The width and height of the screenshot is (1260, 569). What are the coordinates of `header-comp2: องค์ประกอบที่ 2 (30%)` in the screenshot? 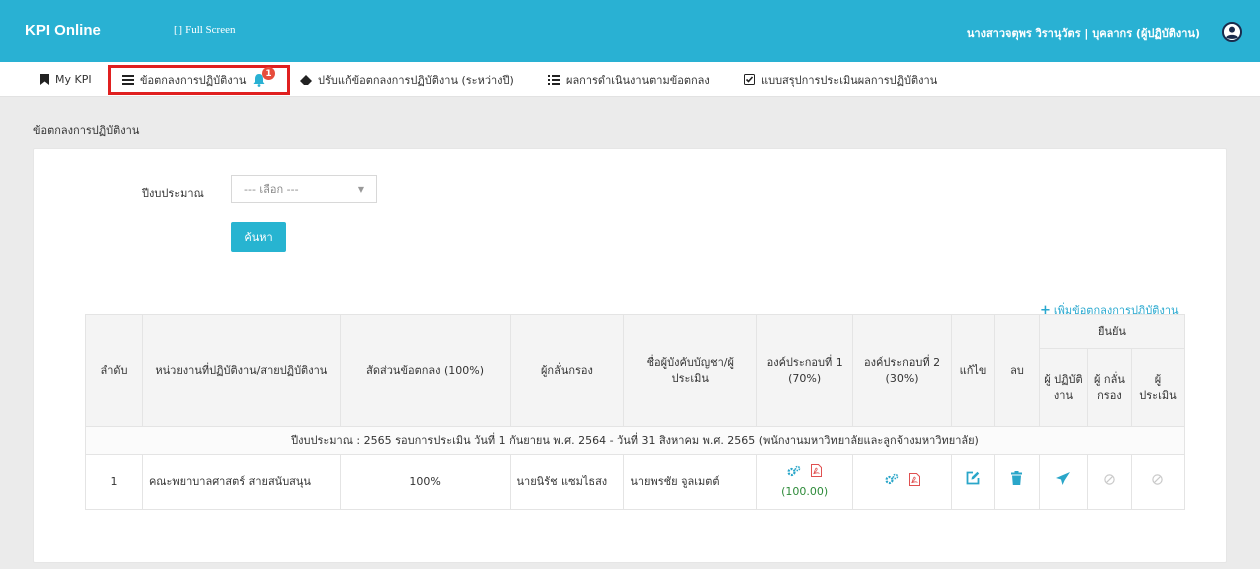 It's located at (902, 370).